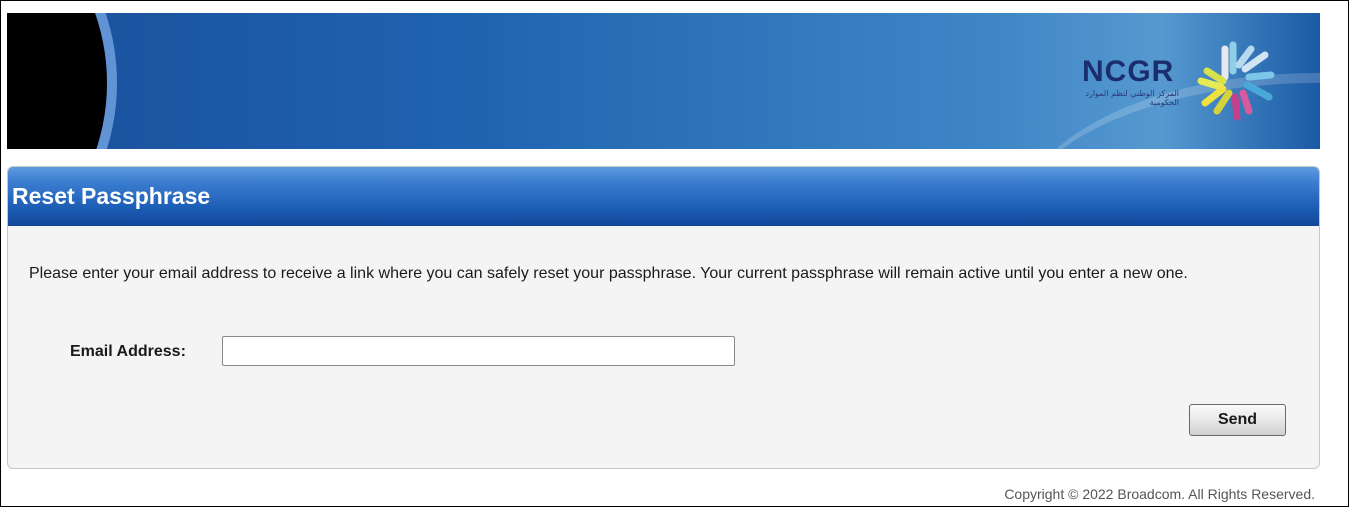 This screenshot has width=1351, height=509. What do you see at coordinates (1132, 98) in the screenshot?
I see `logo-arabic-text: المركز الوطني لنظم الموارد الحكومية` at bounding box center [1132, 98].